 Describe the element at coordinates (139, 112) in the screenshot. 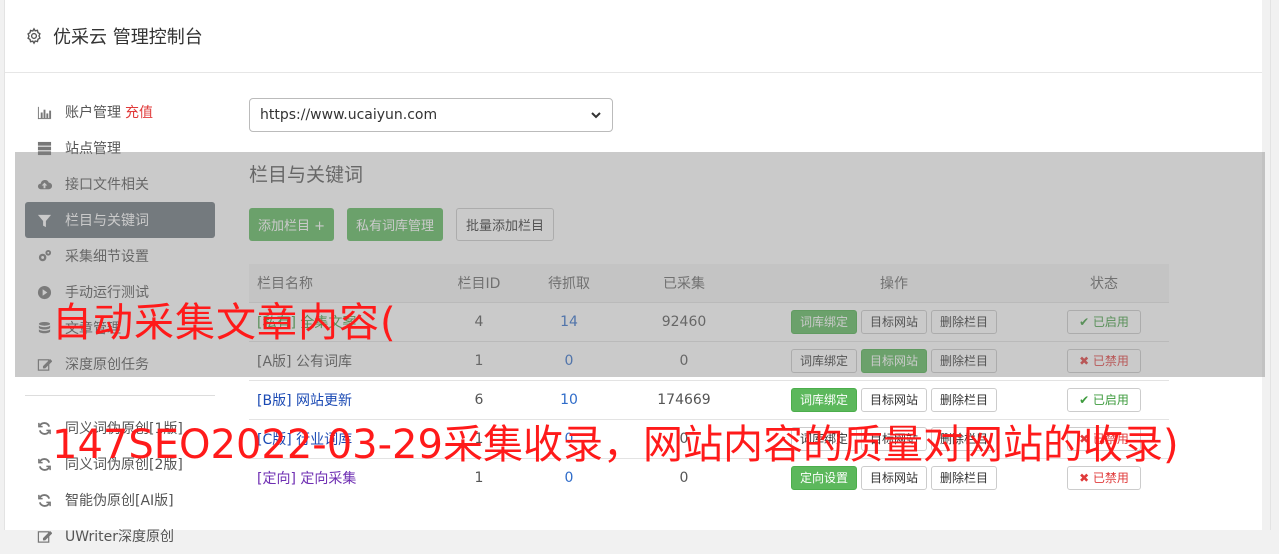

I see `recharge-link: 充值` at that location.